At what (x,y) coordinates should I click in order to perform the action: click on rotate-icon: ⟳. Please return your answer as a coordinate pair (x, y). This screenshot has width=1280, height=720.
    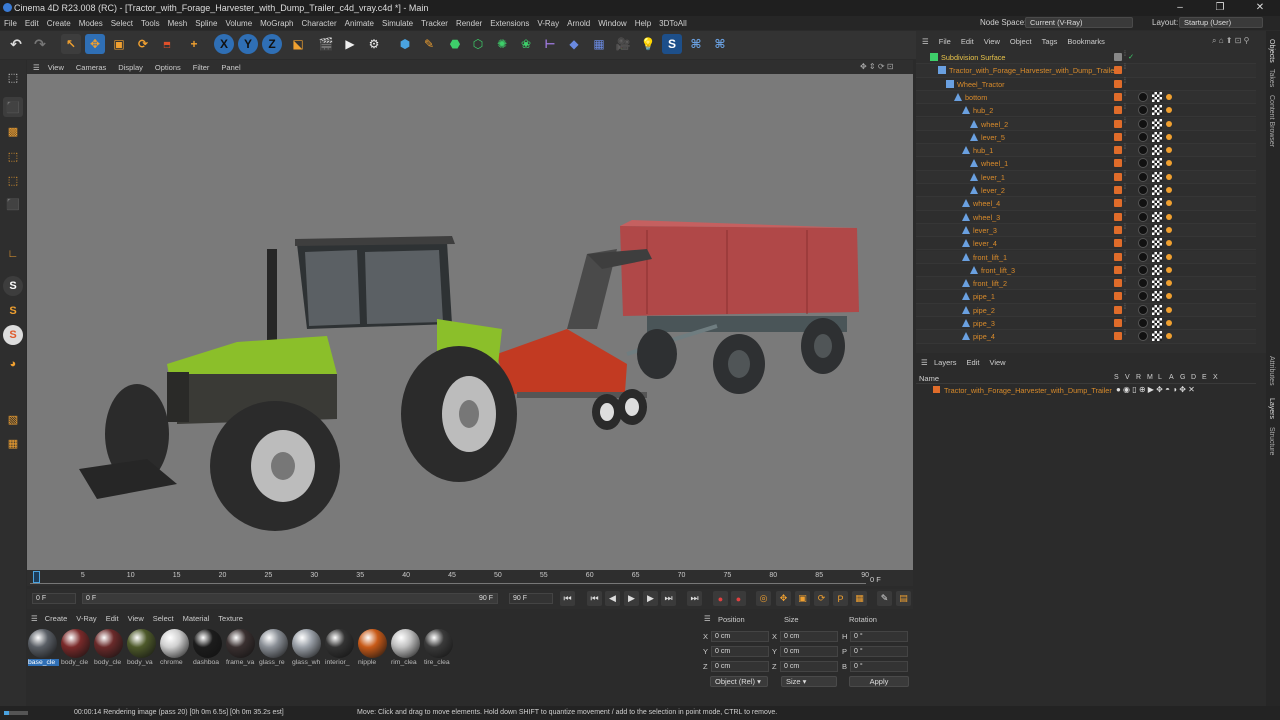
    Looking at the image, I should click on (143, 44).